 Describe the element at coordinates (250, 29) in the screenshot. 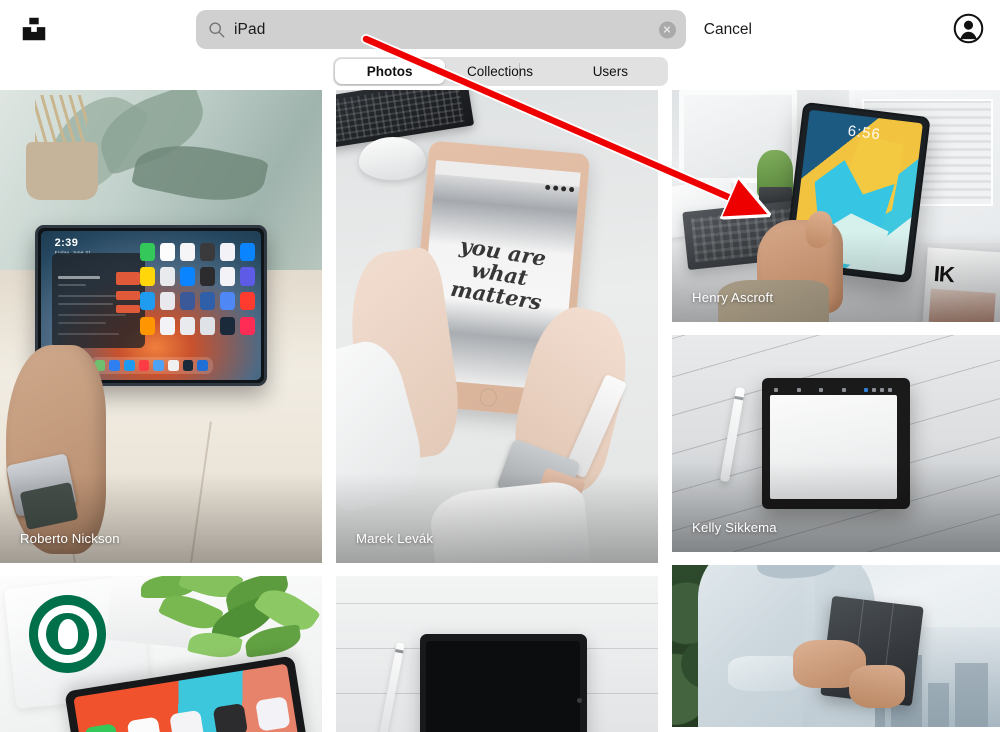

I see `search-input-value: iPad` at that location.